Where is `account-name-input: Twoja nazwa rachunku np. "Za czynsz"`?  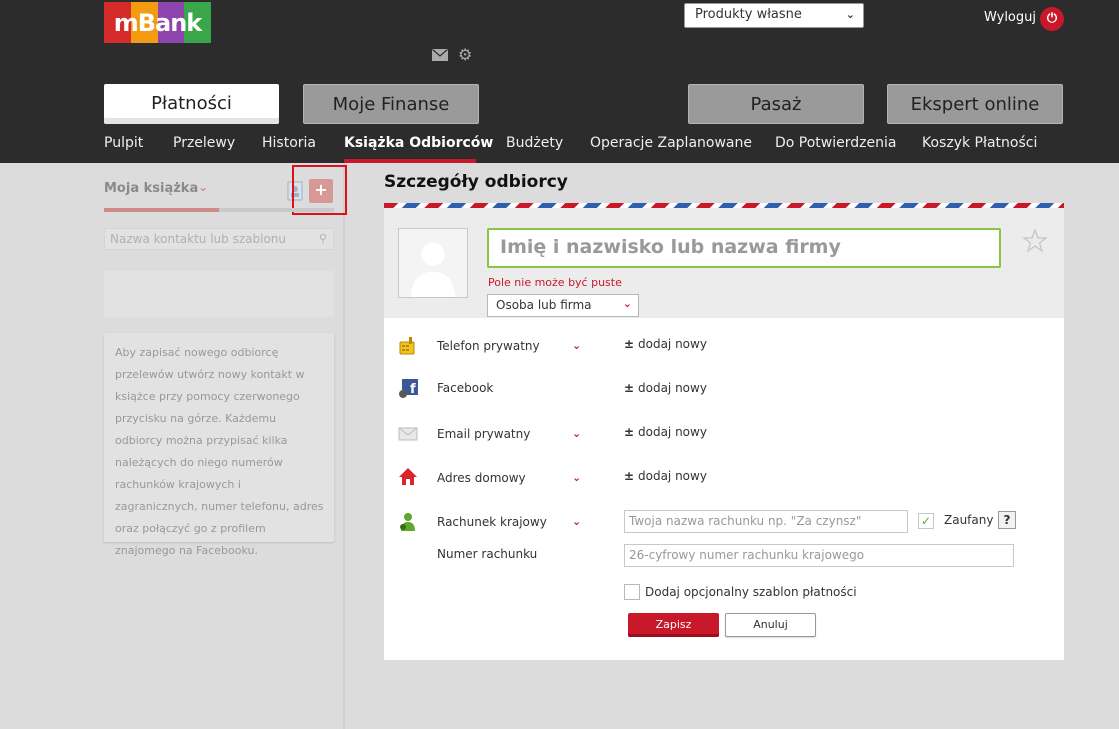
account-name-input: Twoja nazwa rachunku np. "Za czynsz" is located at coordinates (766, 521).